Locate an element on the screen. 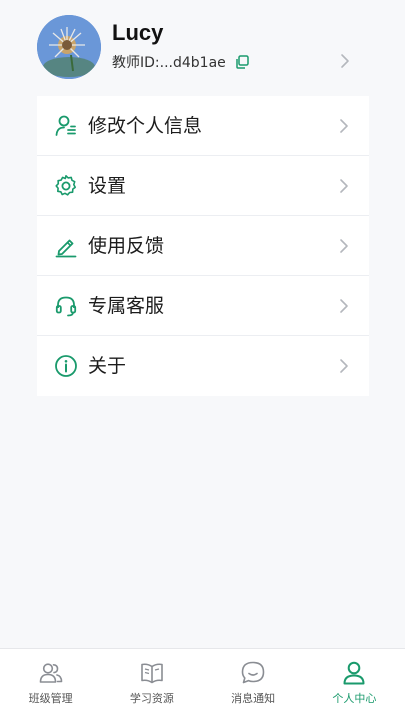 The height and width of the screenshot is (720, 405). headset-icon is located at coordinates (66, 306).